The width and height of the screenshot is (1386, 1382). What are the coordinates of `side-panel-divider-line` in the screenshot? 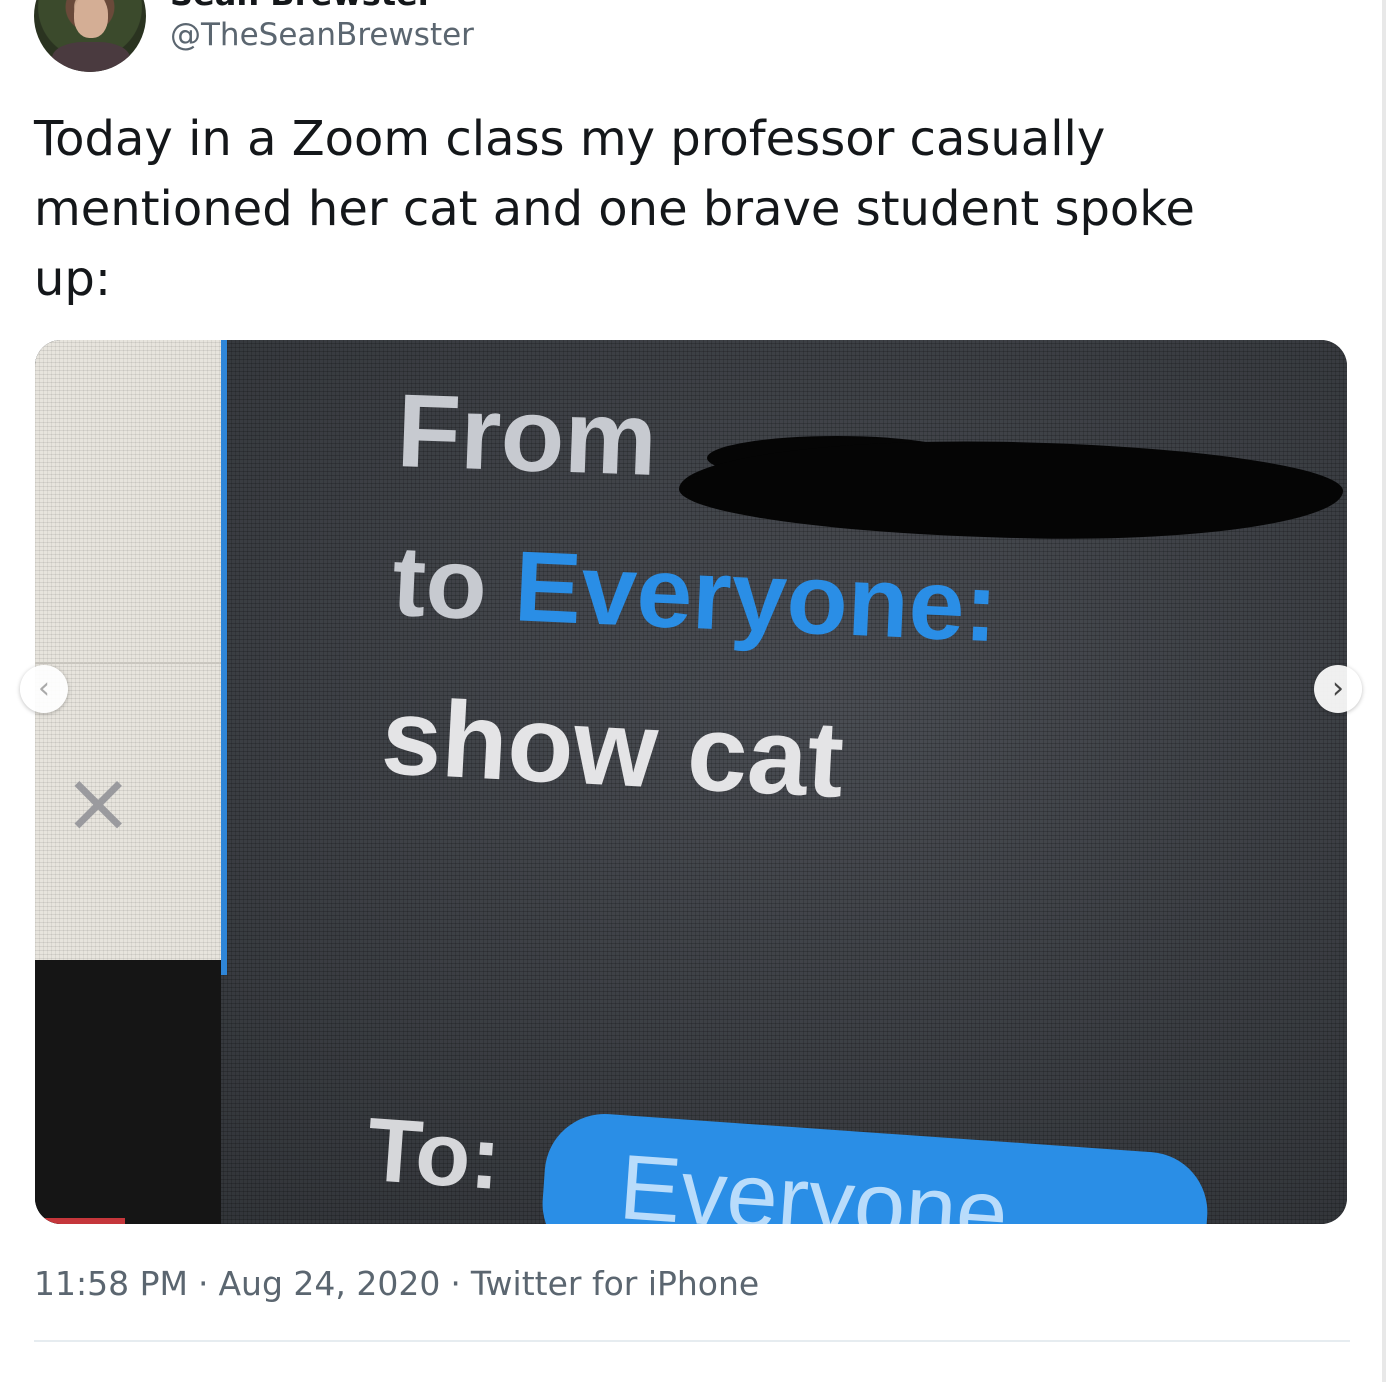 It's located at (128, 663).